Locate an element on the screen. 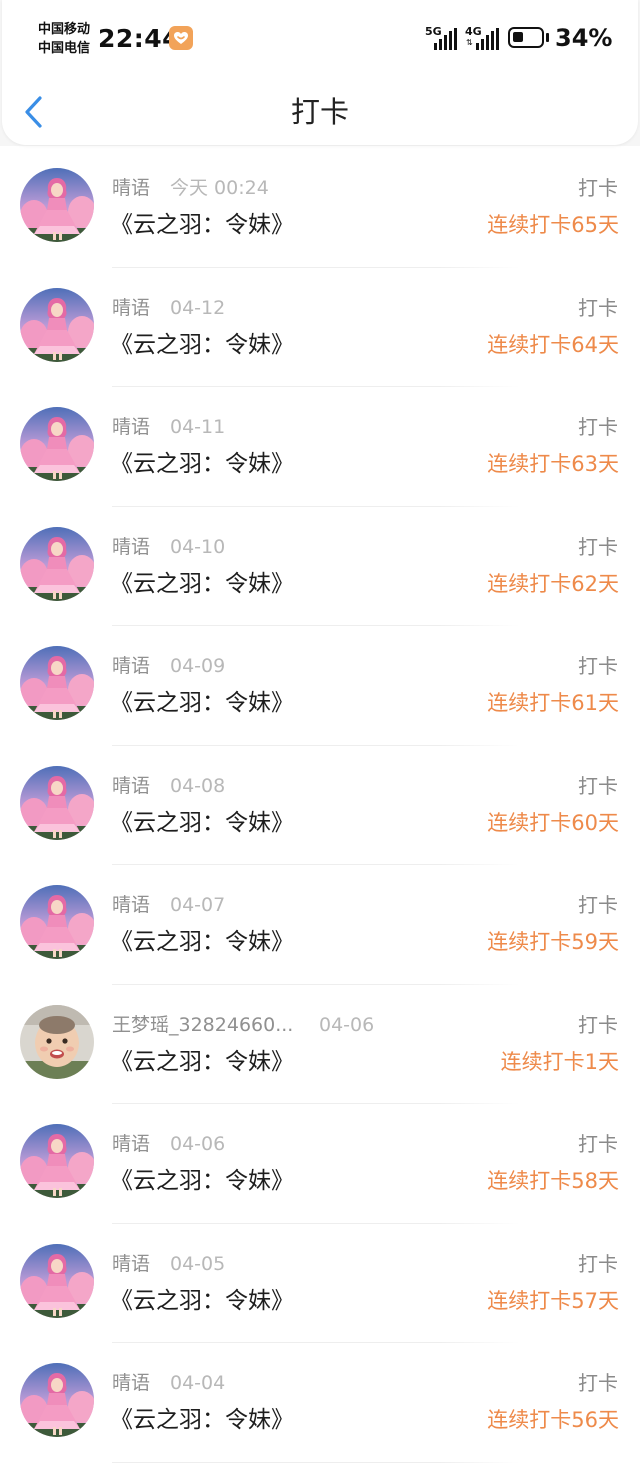 The width and height of the screenshot is (640, 1463). checkin-item: 晴语 04-06 《云之羽：令妹》 打卡连续打卡58天 is located at coordinates (320, 1164).